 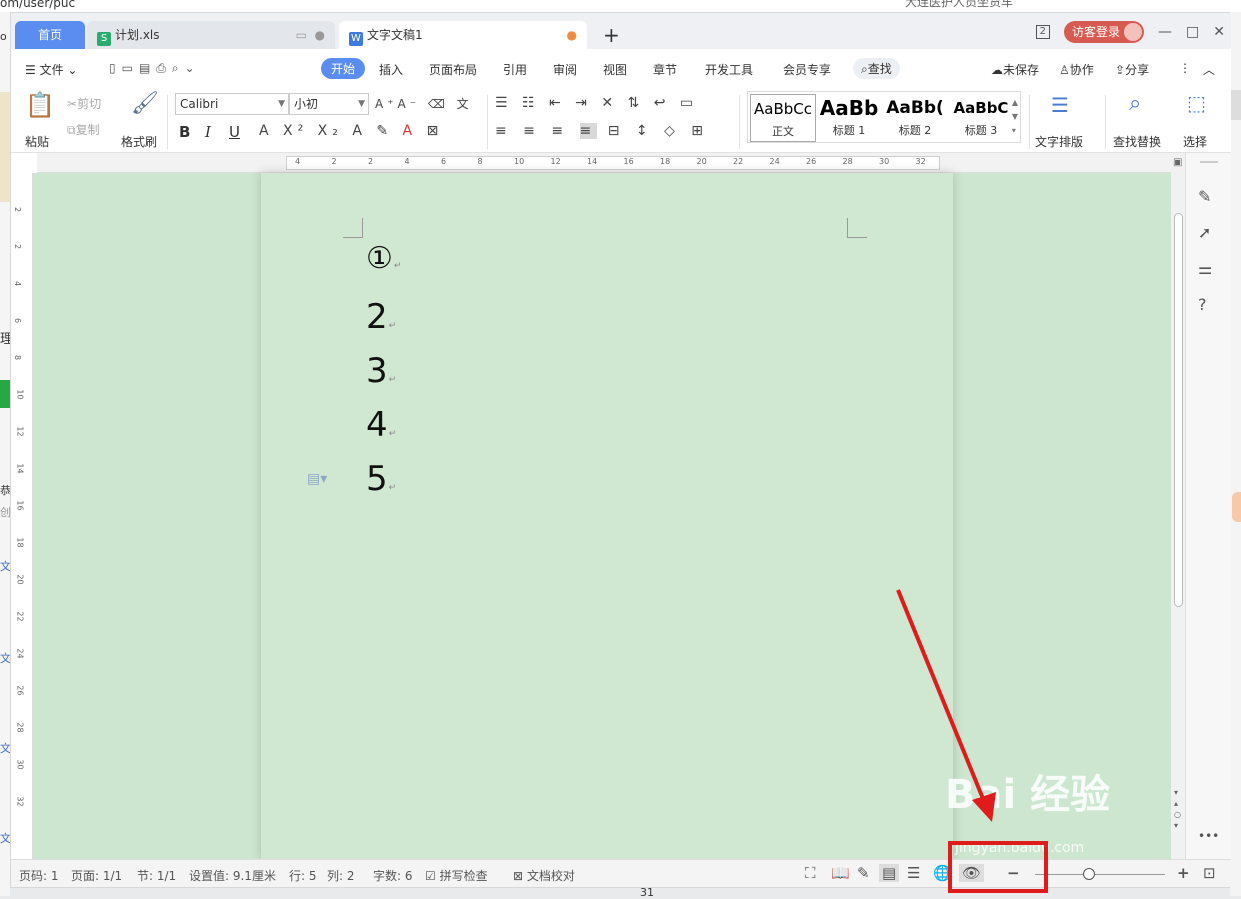 What do you see at coordinates (1219, 32) in the screenshot?
I see `close-button: ✕` at bounding box center [1219, 32].